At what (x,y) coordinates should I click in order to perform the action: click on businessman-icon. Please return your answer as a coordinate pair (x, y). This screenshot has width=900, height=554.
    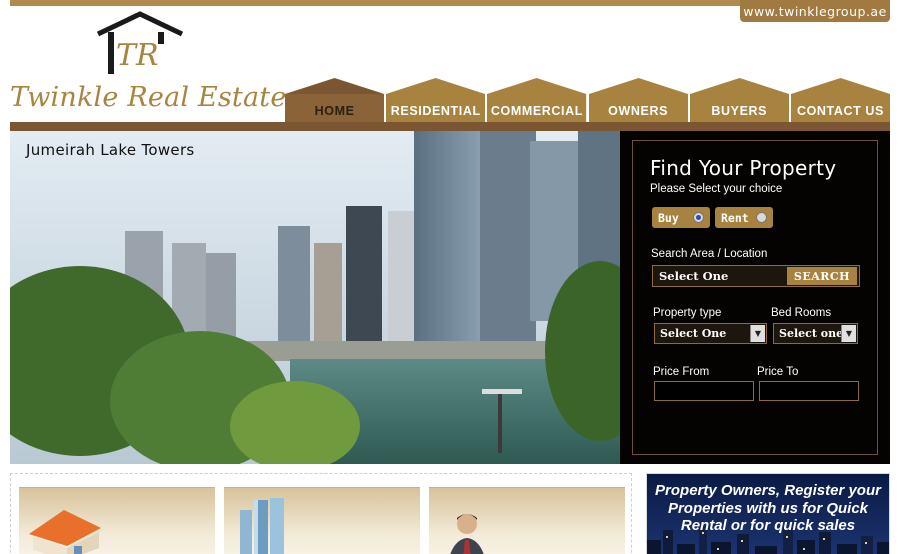
    Looking at the image, I should click on (467, 534).